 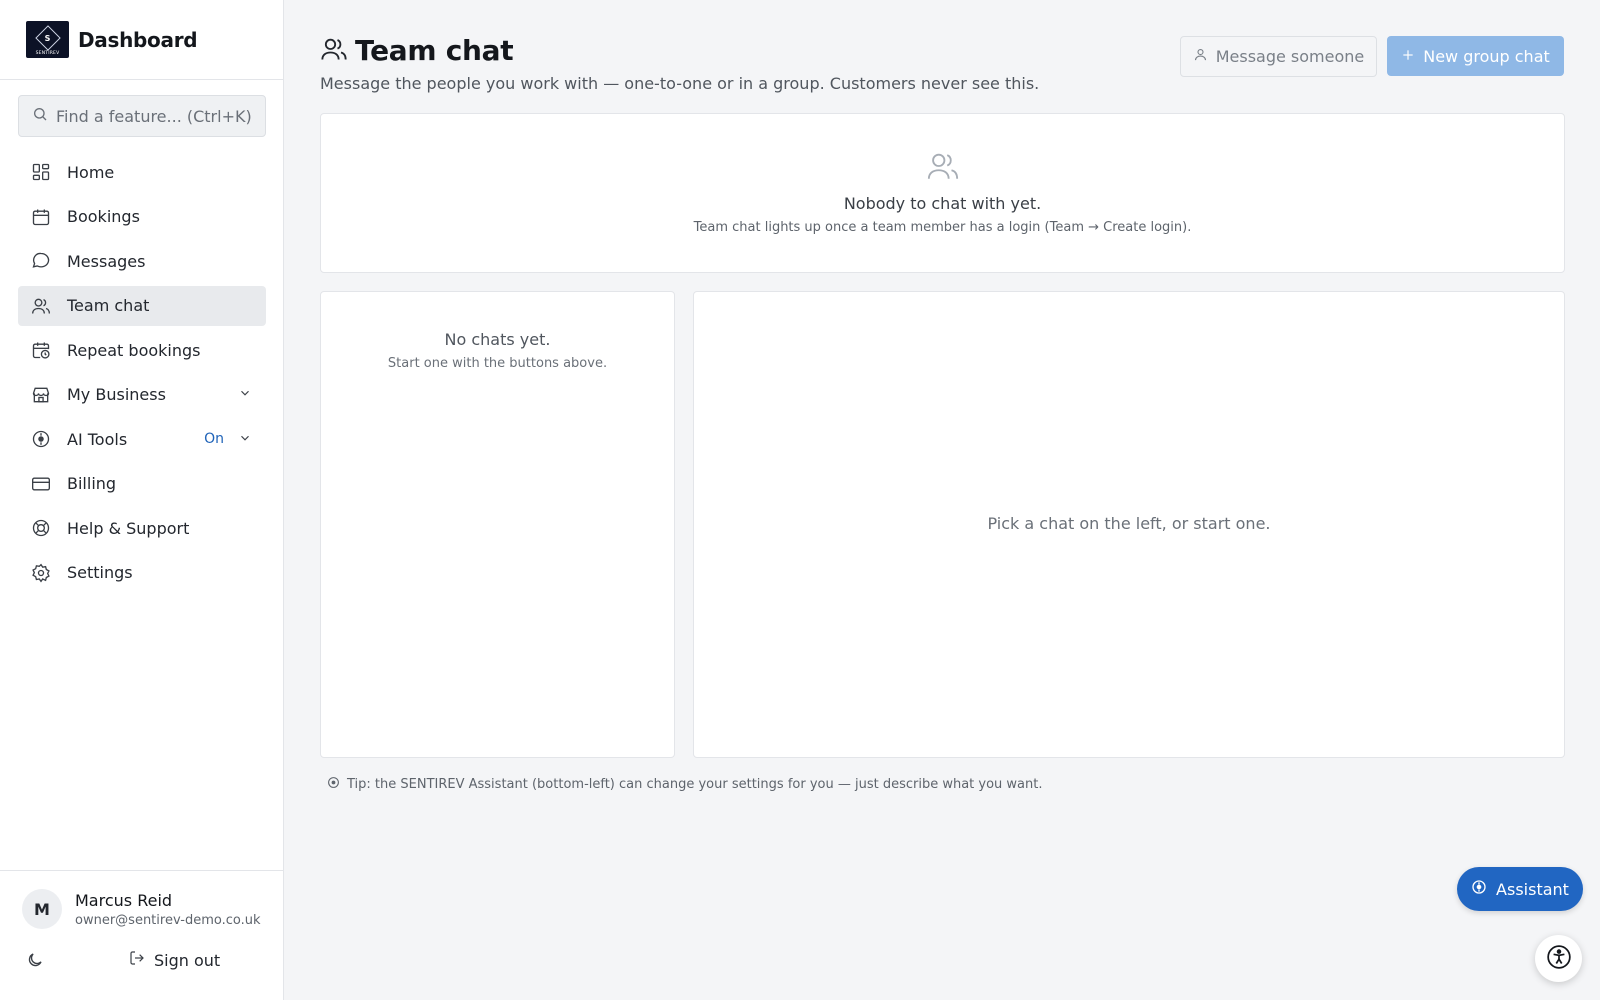 I want to click on chat-list-empty-title: No chats yet., so click(x=497, y=339).